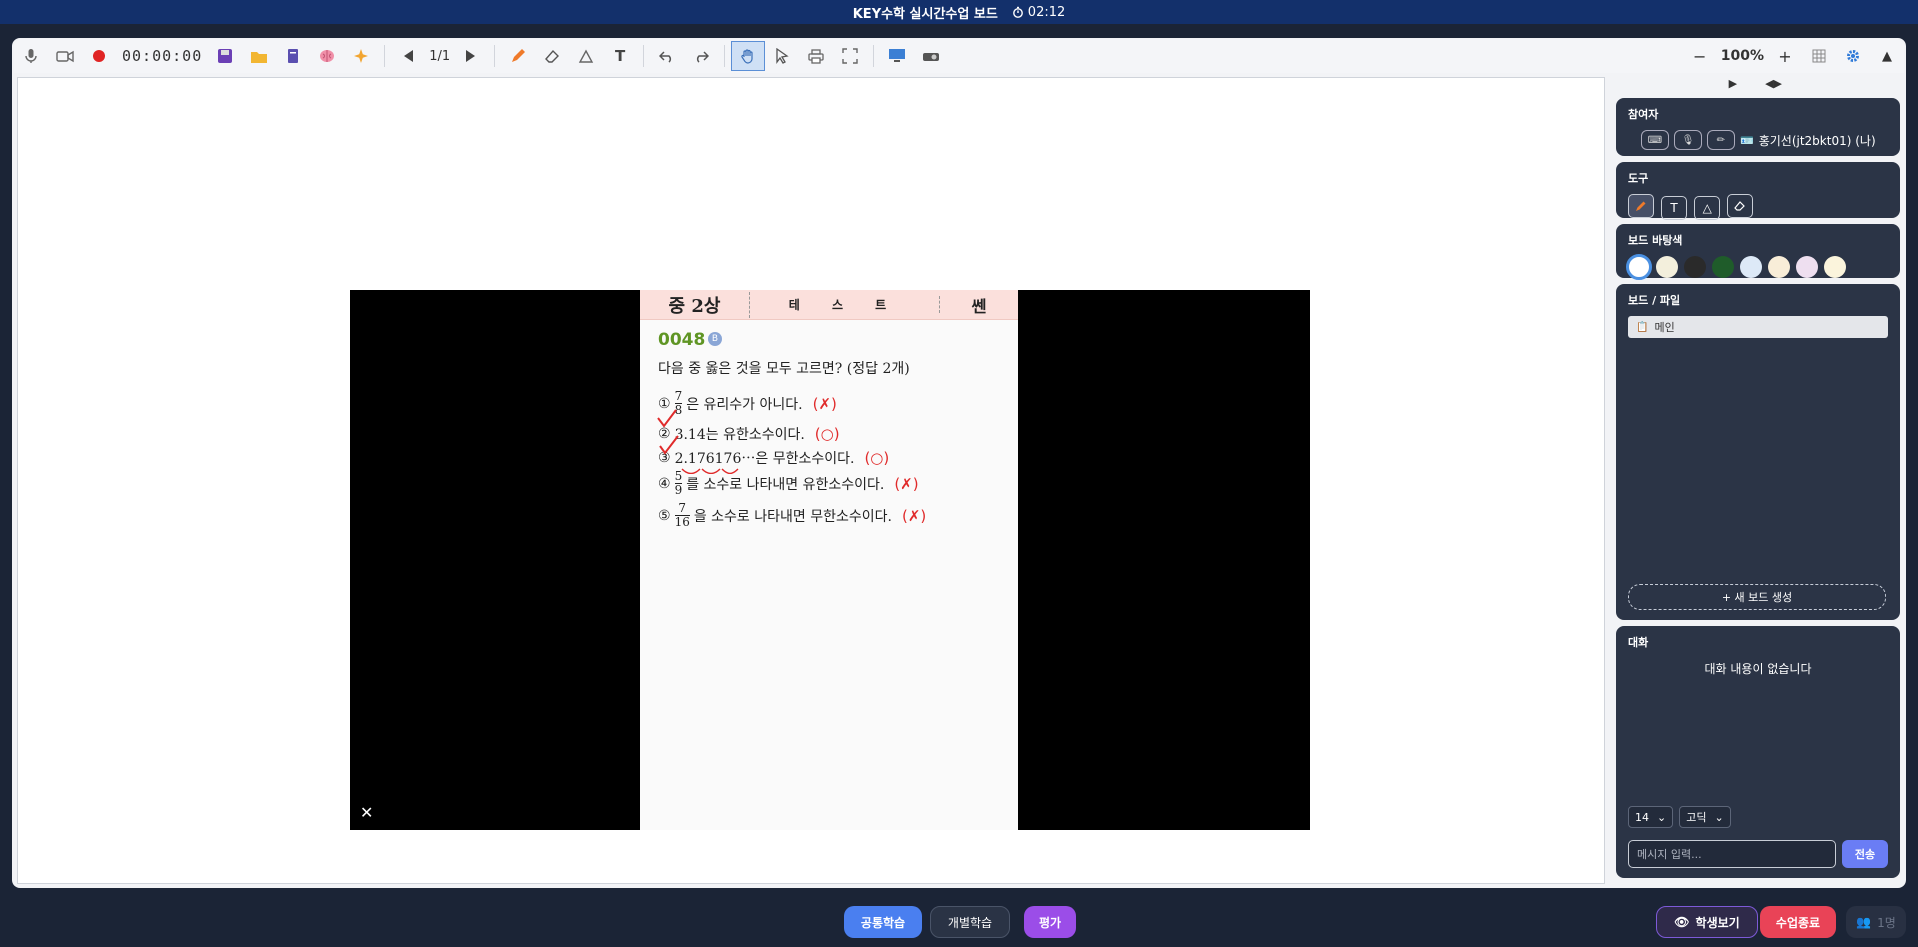 Image resolution: width=1918 pixels, height=947 pixels. Describe the element at coordinates (1758, 252) in the screenshot. I see `board-bg-panel: 보드 바탕색` at that location.